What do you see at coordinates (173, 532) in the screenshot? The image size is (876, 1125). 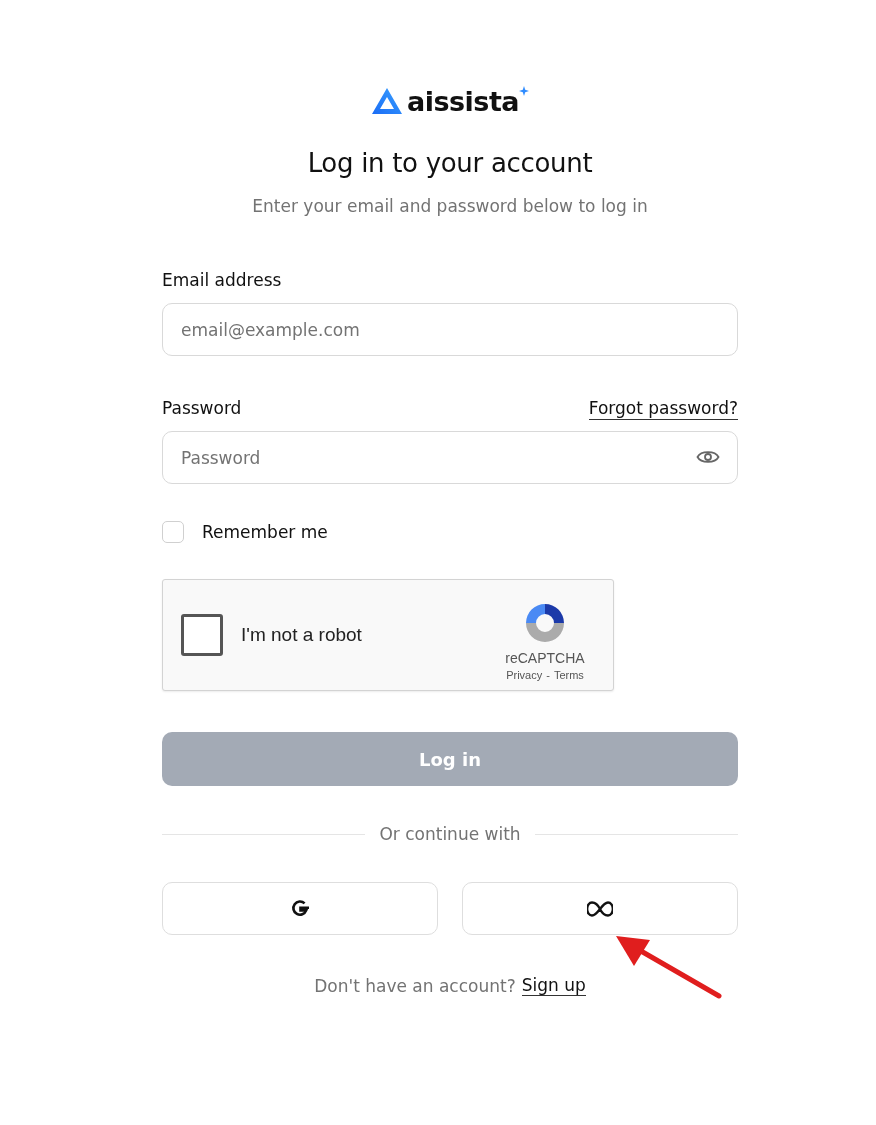 I see `remember-checkbox` at bounding box center [173, 532].